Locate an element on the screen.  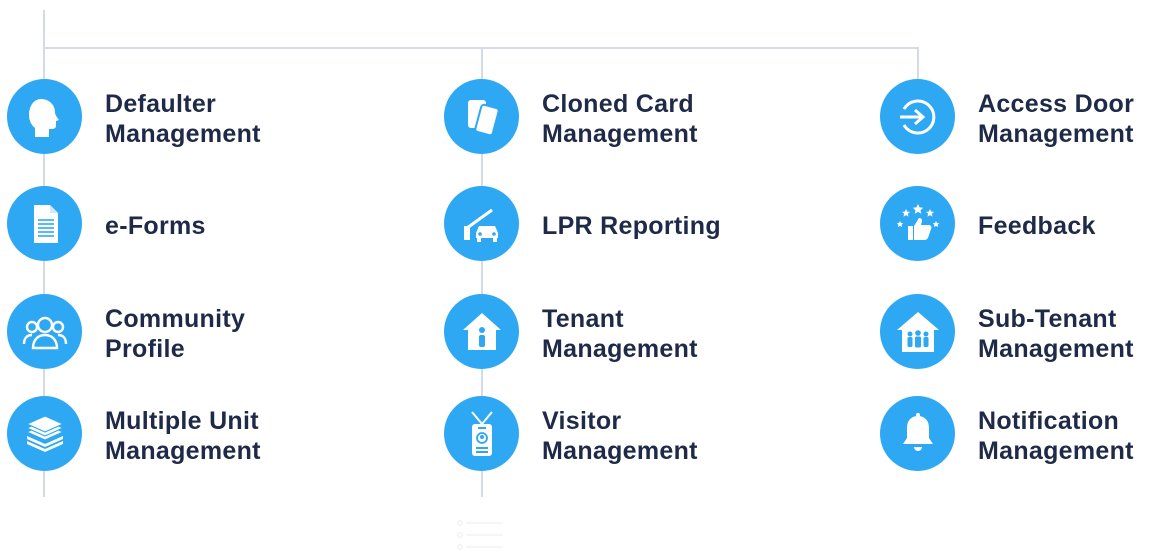
feature-notification-management: Notification Management is located at coordinates (1025, 436).